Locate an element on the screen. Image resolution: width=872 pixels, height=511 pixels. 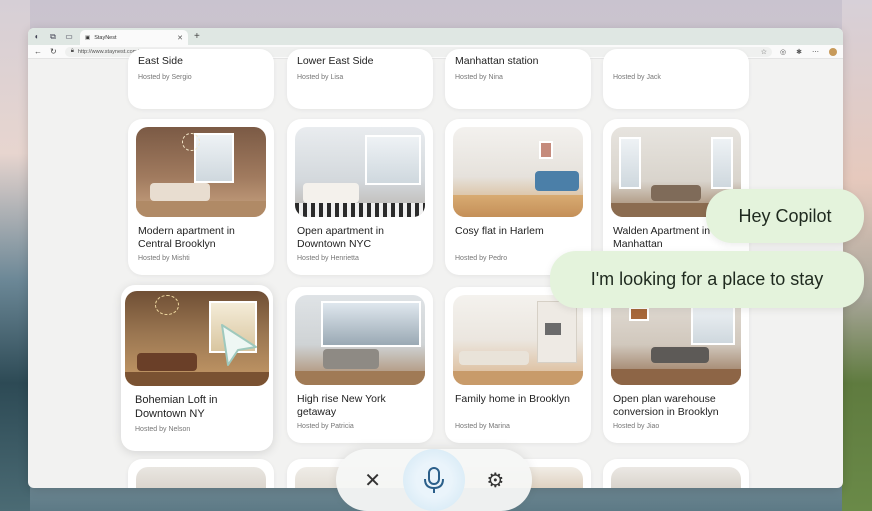
tab-title: StayNest is located at coordinates (105, 37).